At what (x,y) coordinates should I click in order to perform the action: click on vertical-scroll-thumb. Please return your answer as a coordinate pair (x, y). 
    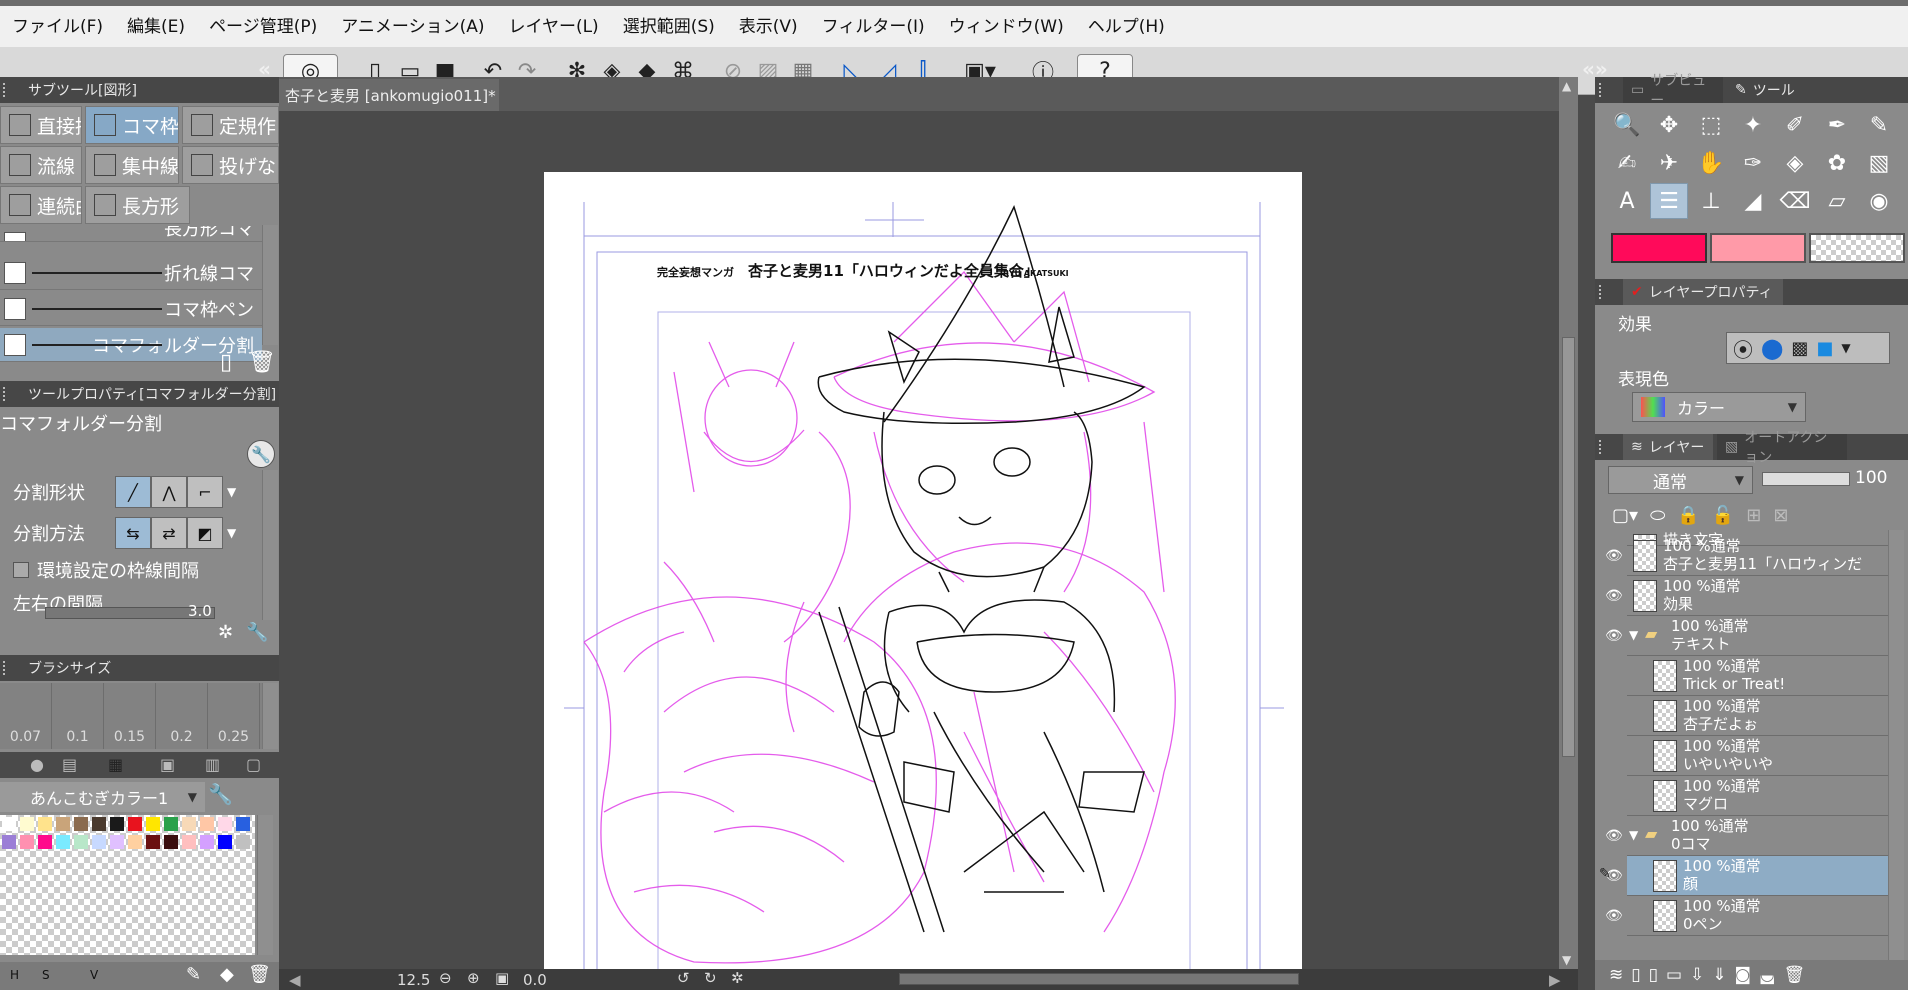
    Looking at the image, I should click on (1568, 547).